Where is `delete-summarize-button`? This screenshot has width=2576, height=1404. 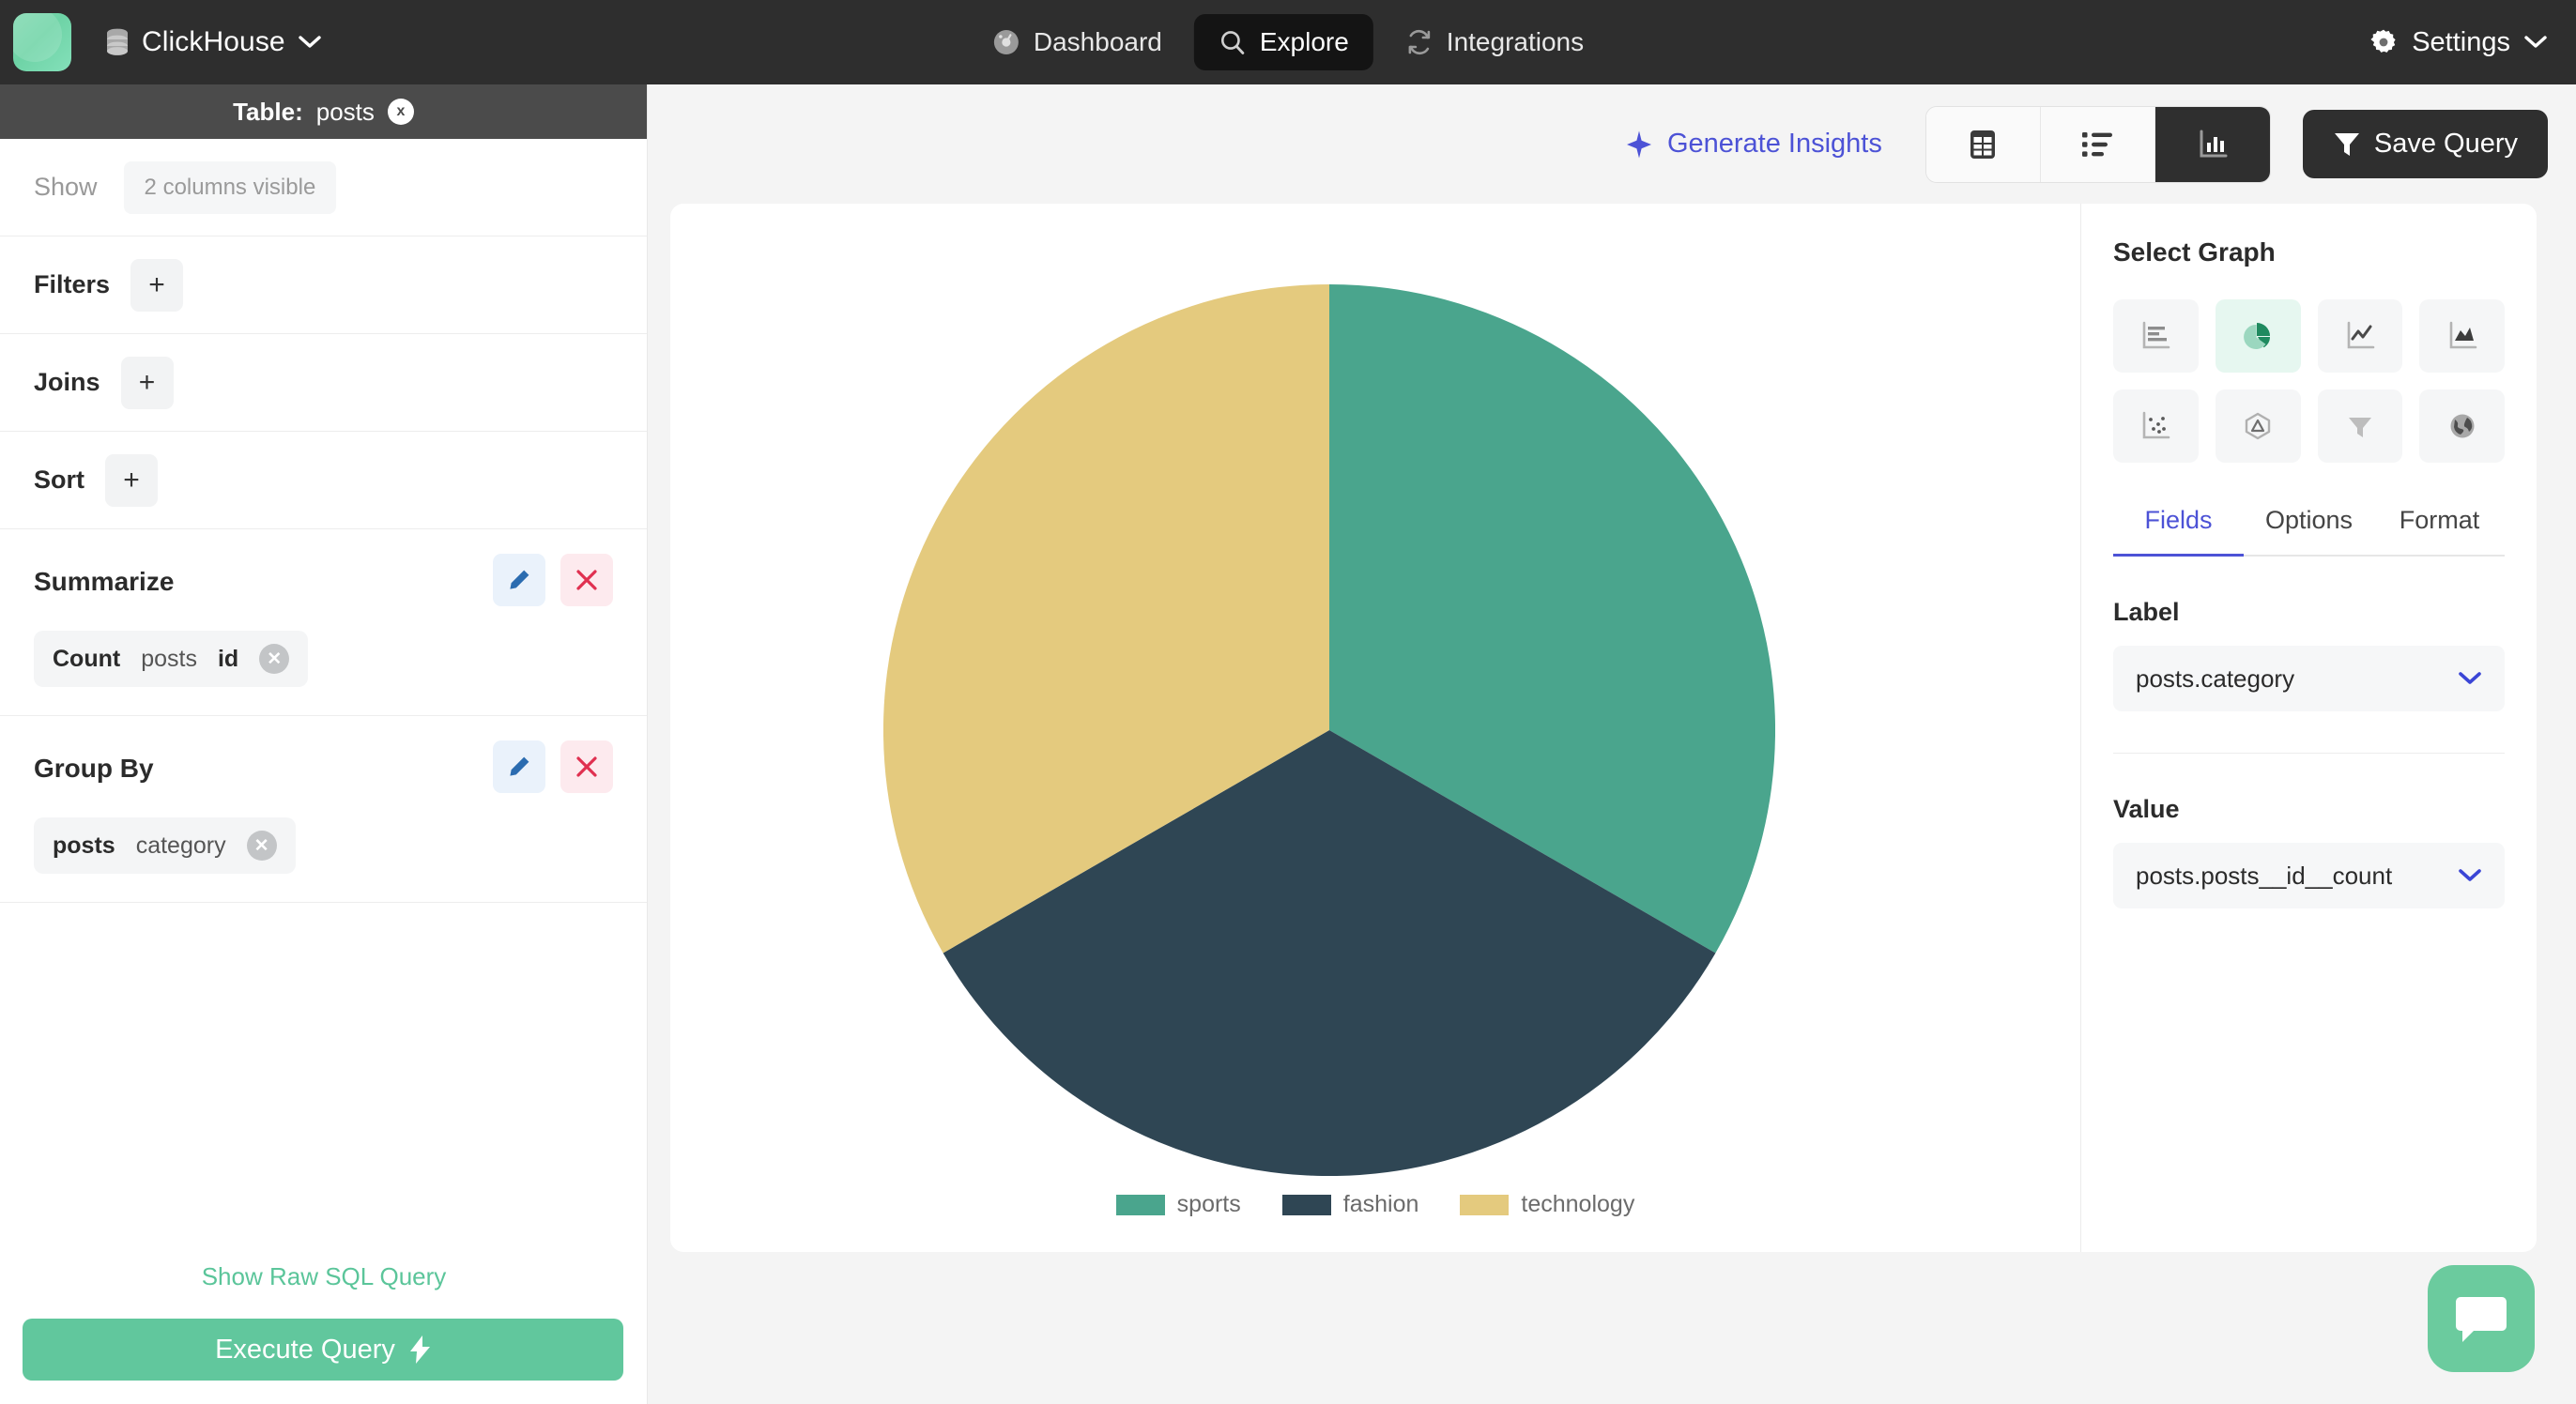
delete-summarize-button is located at coordinates (586, 580).